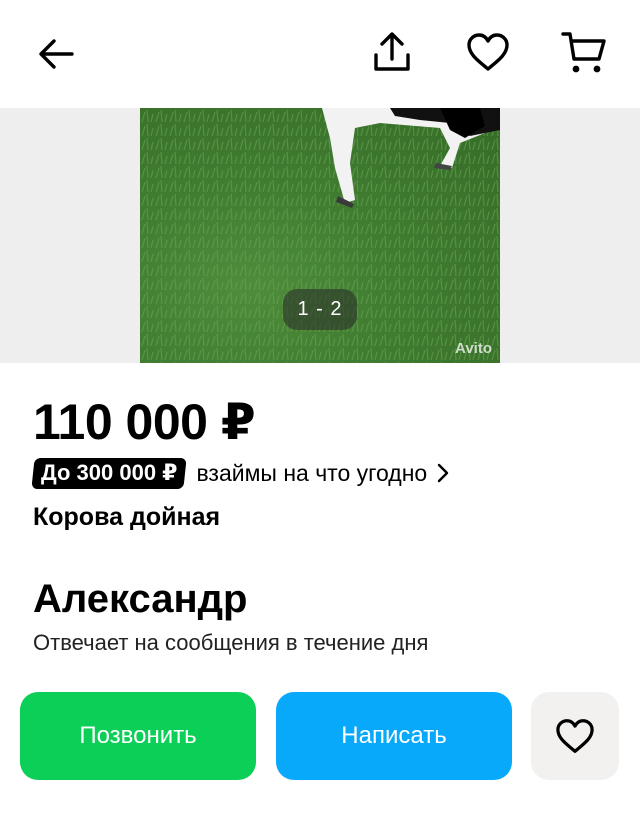  Describe the element at coordinates (140, 599) in the screenshot. I see `seller-name: Александр` at that location.